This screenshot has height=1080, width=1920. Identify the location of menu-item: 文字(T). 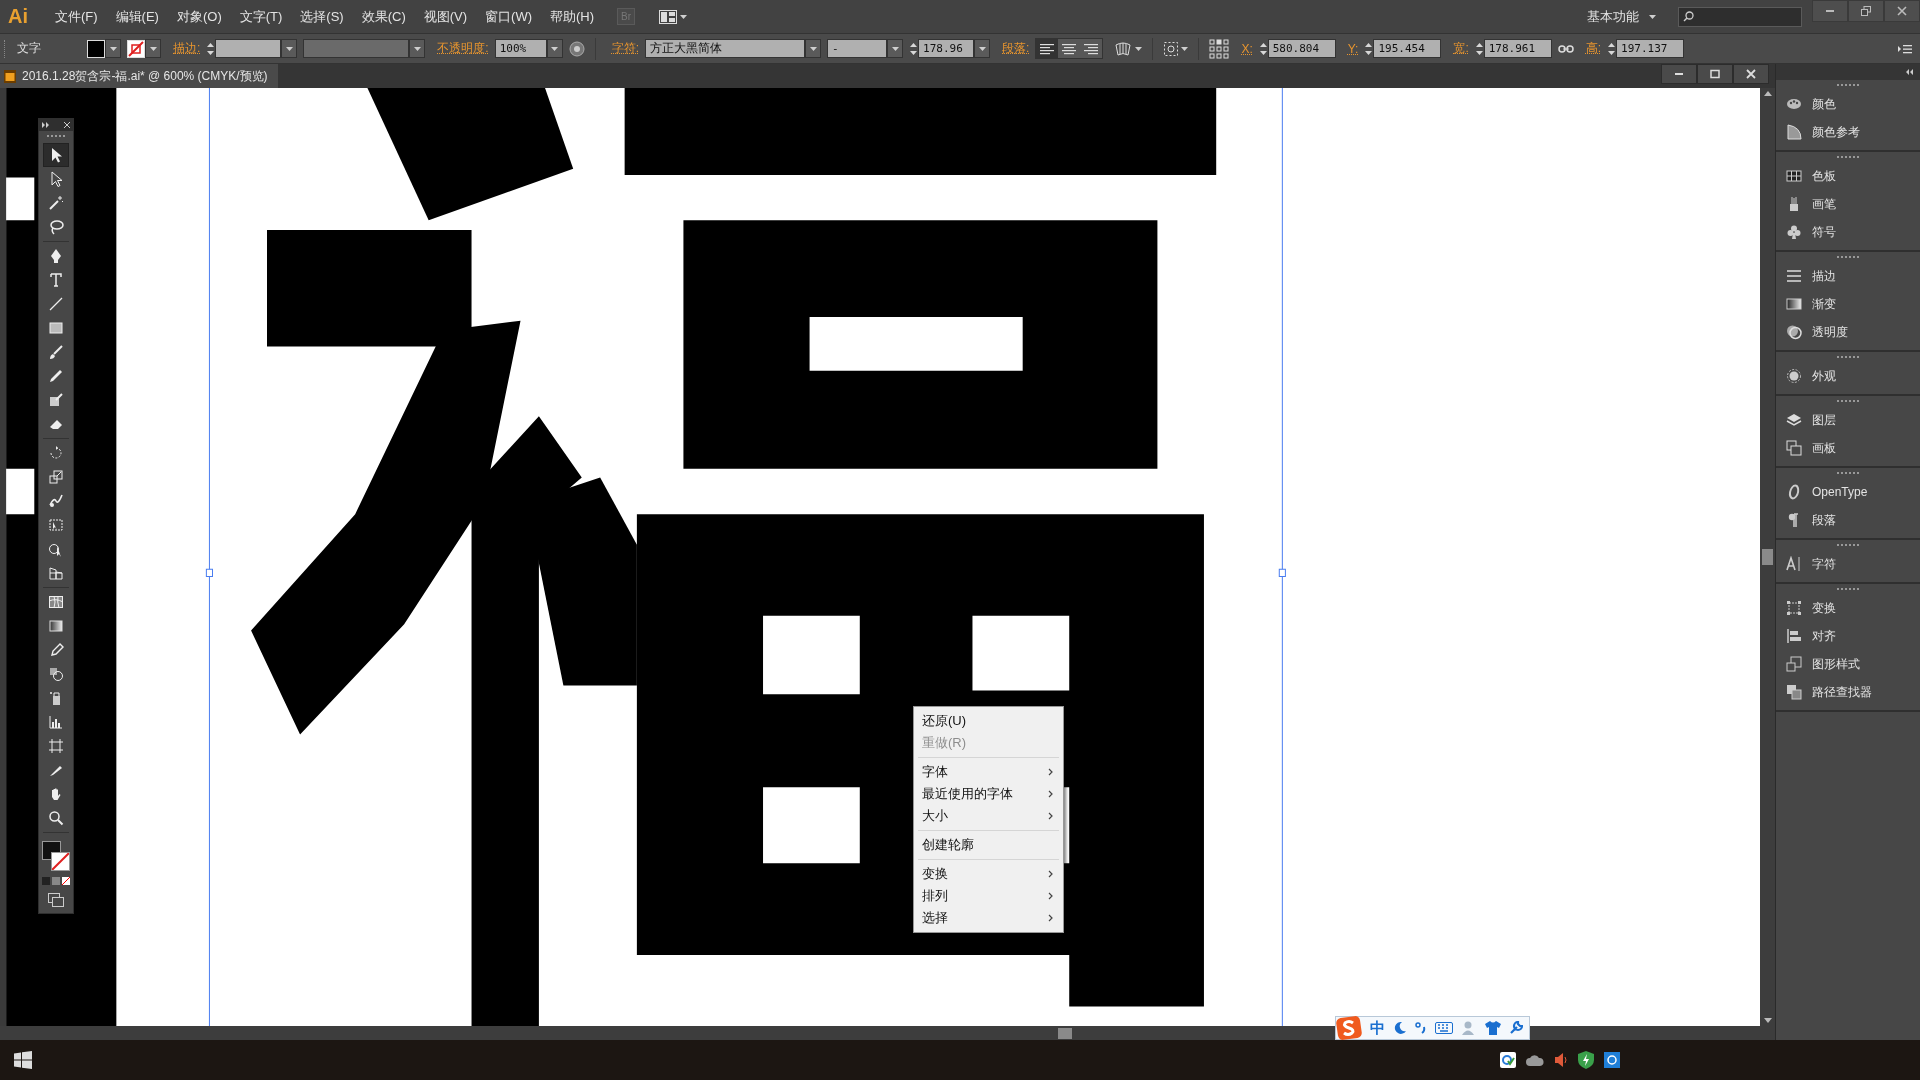
(261, 16).